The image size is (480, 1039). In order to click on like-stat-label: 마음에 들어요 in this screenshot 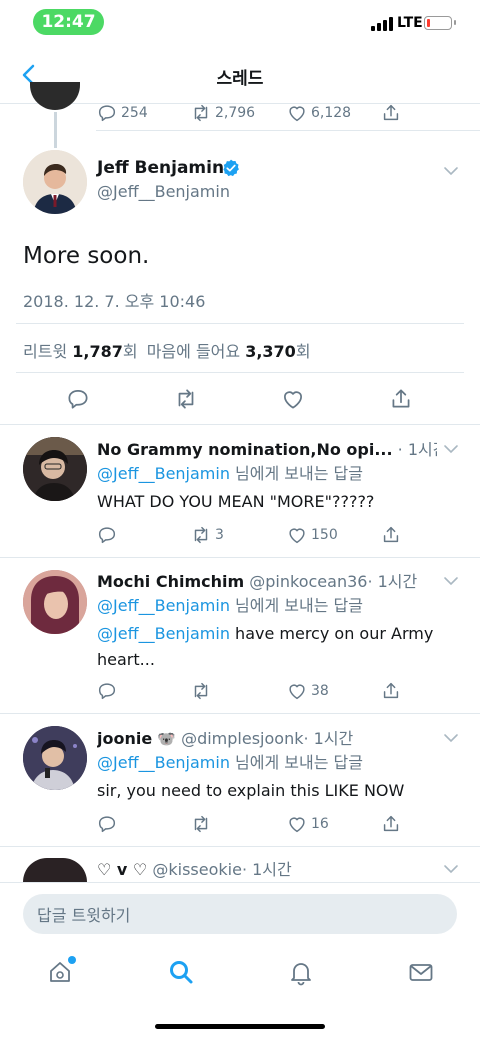, I will do `click(193, 351)`.